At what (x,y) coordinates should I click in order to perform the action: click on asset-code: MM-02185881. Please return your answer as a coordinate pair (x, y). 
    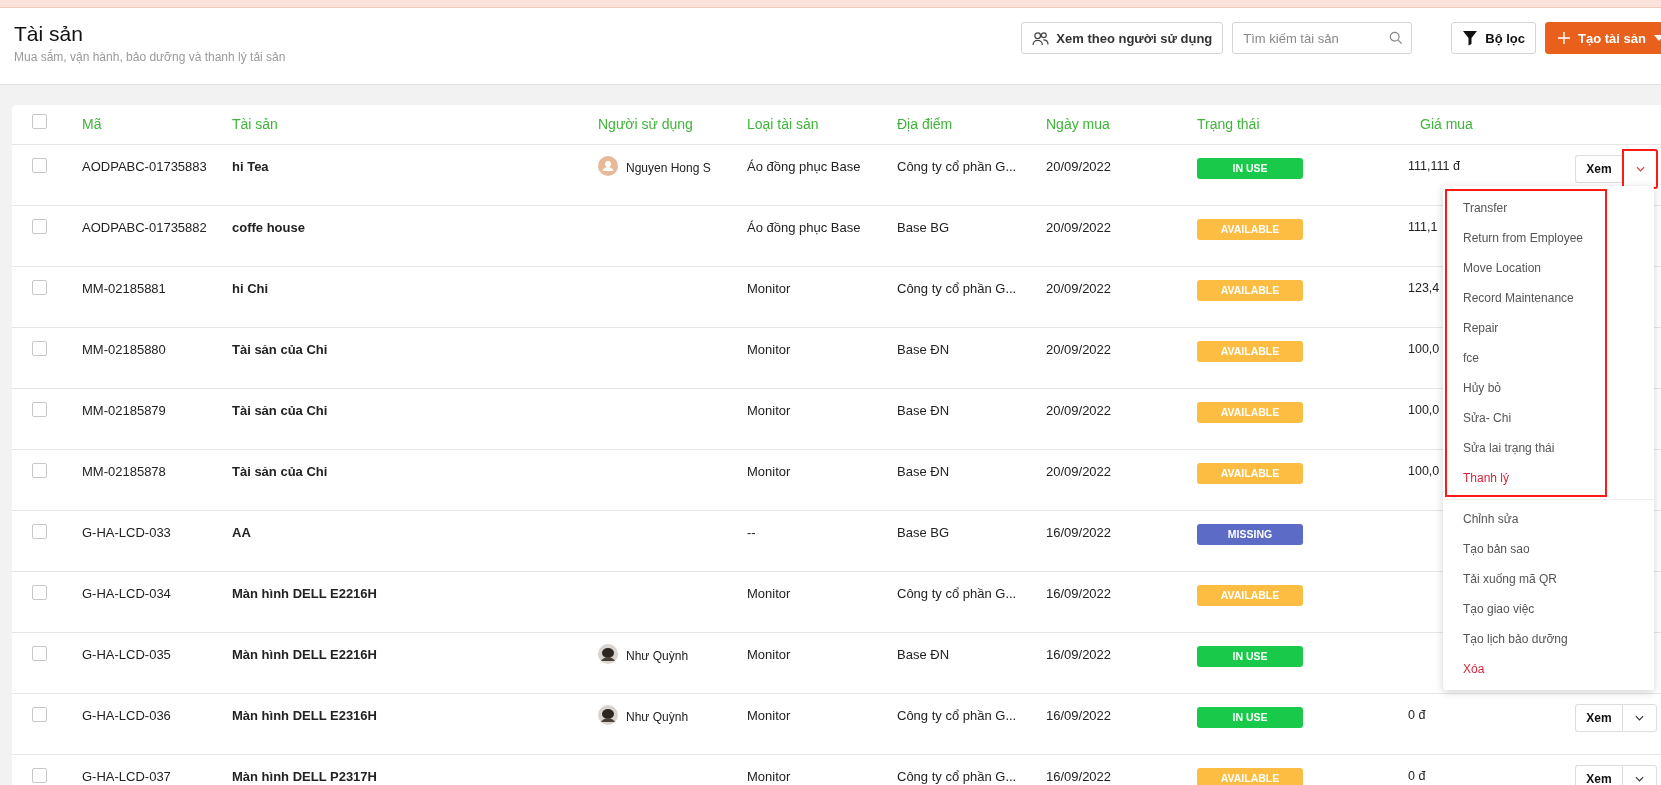
    Looking at the image, I should click on (124, 288).